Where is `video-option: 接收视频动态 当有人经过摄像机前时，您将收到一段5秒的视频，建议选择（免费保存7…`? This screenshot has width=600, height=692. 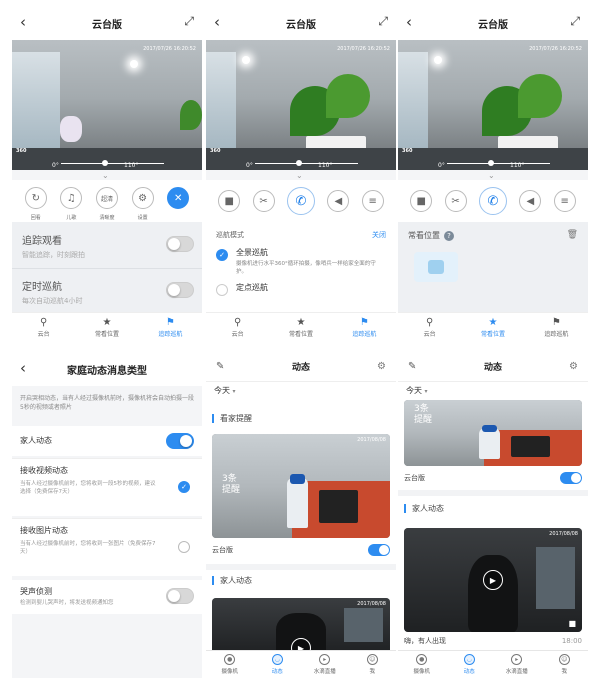
video-option: 接收视频动态 当有人经过摄像机前时，您将收到一段5秒的视频，建议选择（免费保存7… is located at coordinates (107, 487).